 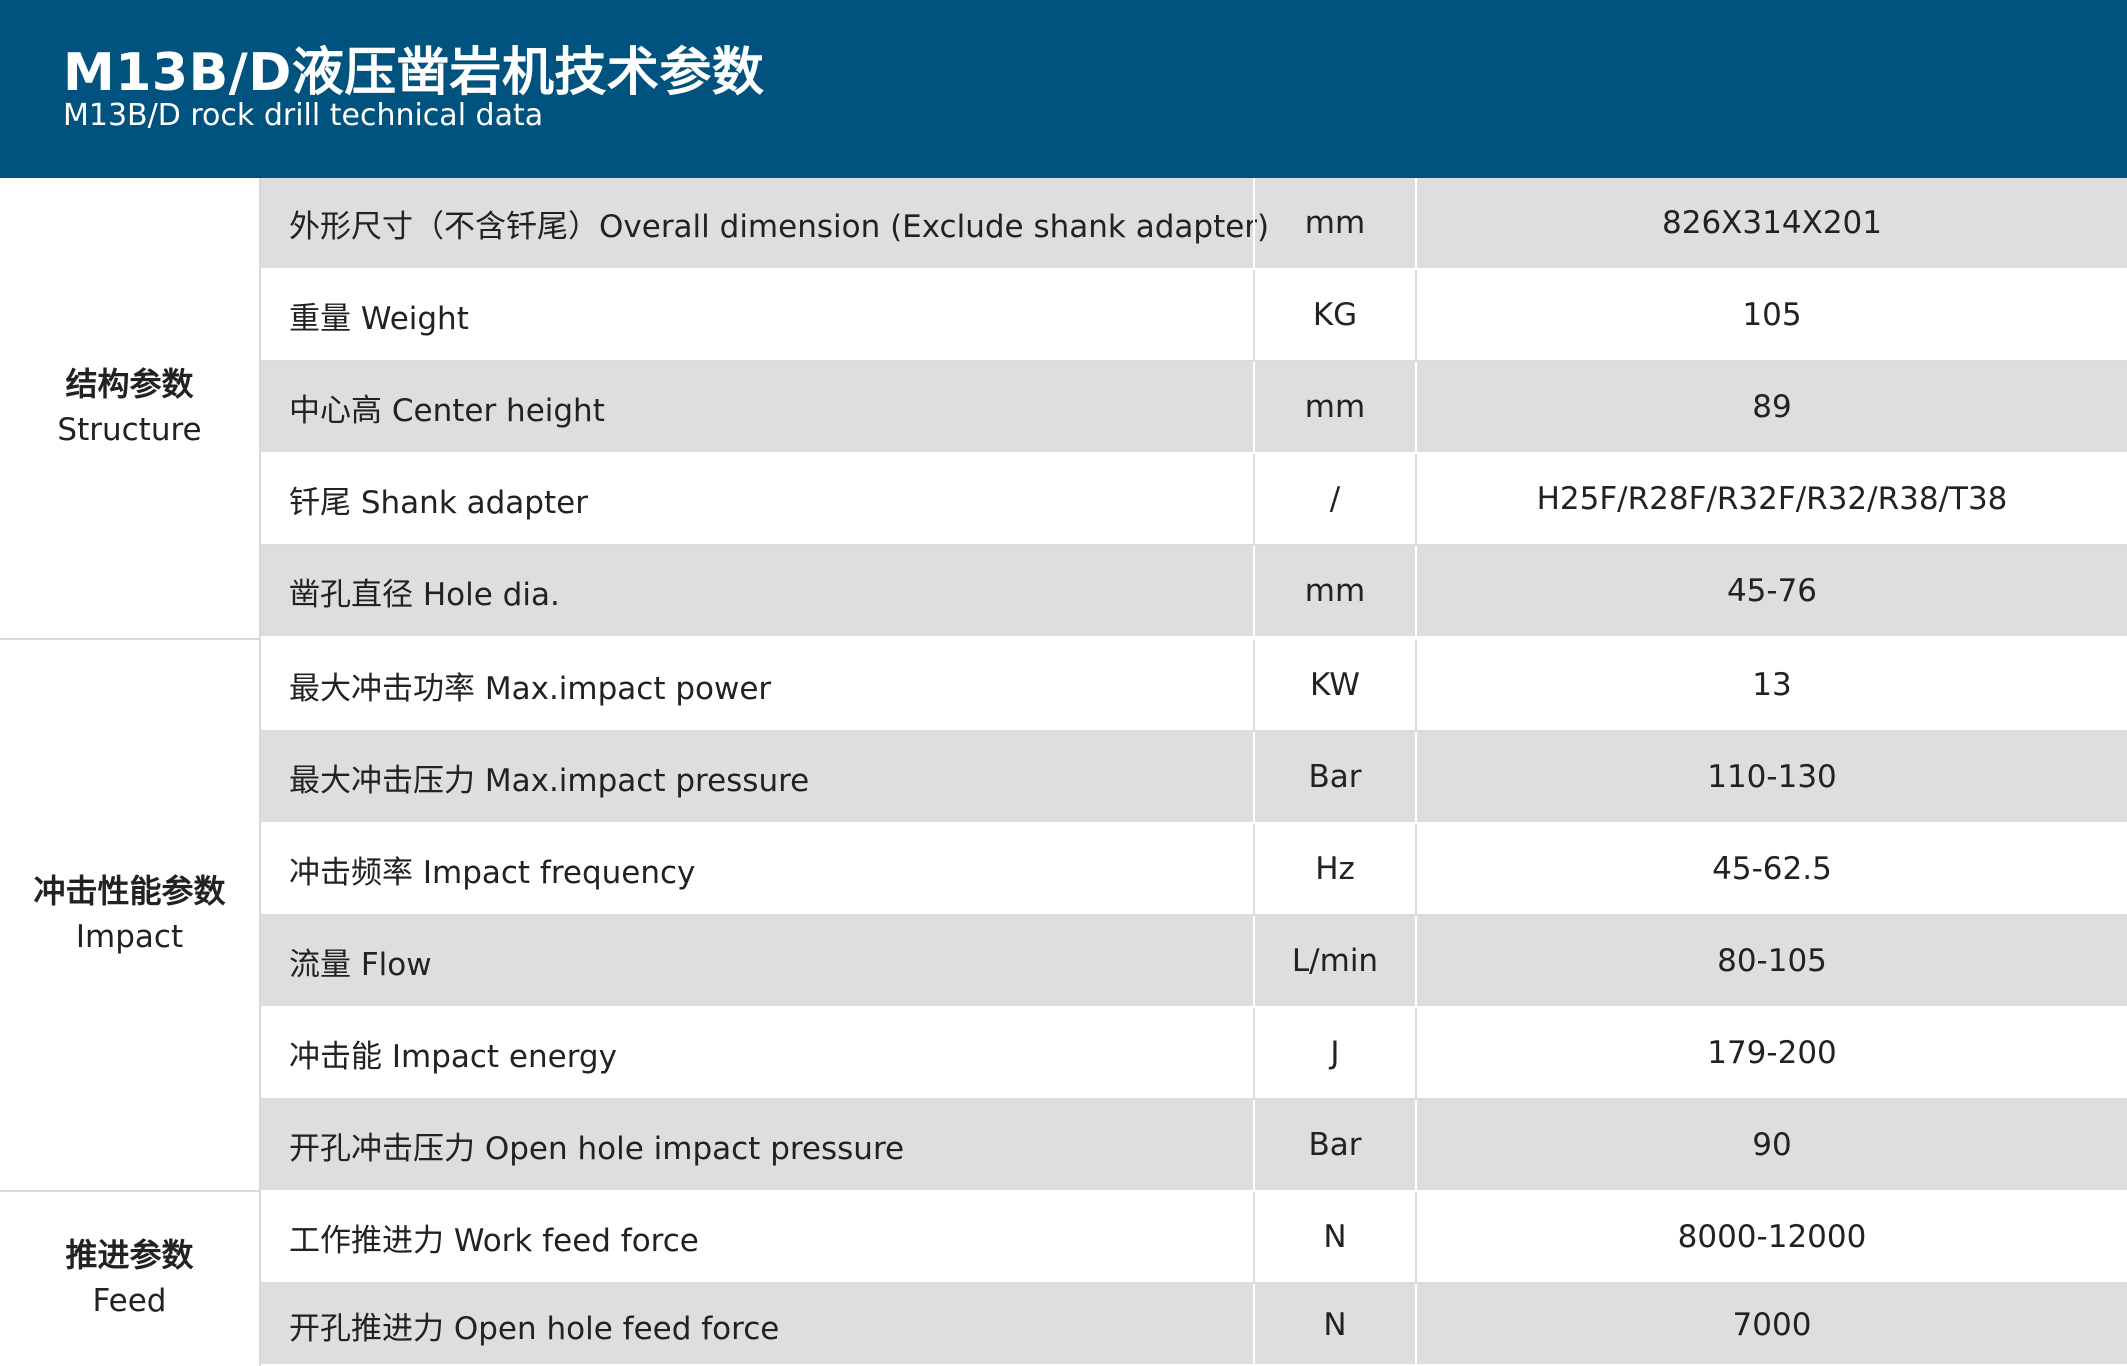 I want to click on param-unit: /, so click(x=1335, y=499).